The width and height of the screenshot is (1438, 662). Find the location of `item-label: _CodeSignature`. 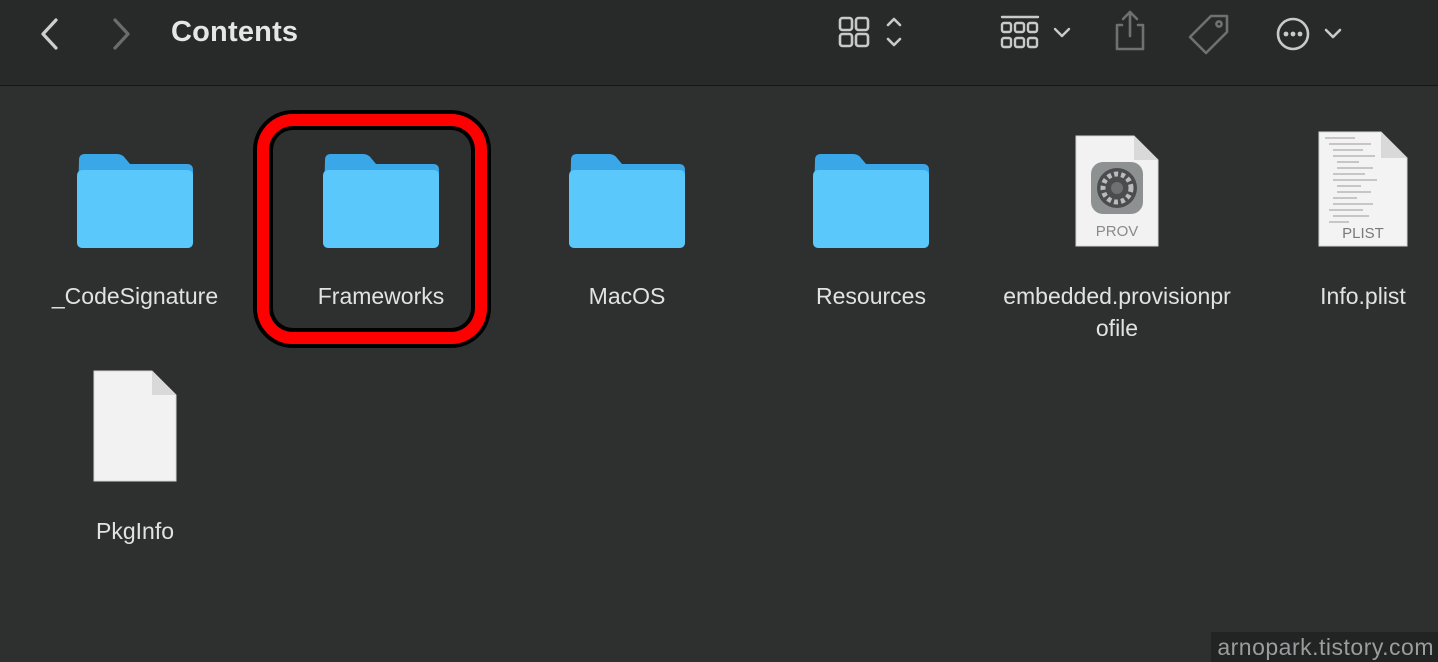

item-label: _CodeSignature is located at coordinates (135, 296).